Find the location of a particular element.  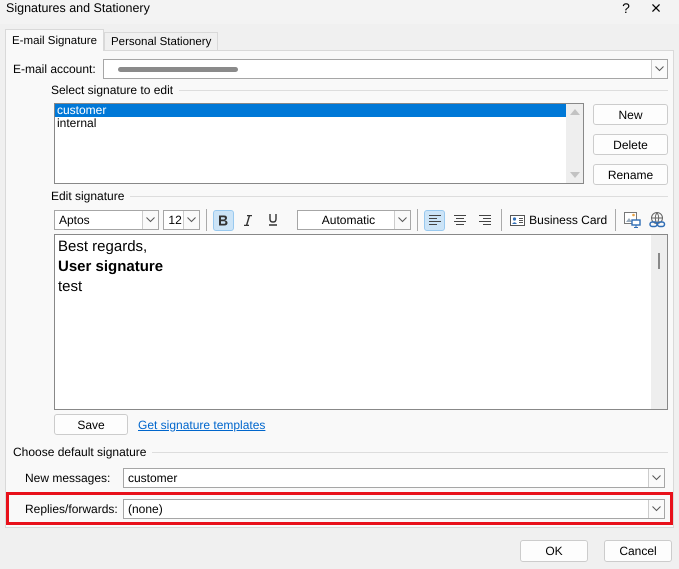

save-button: Save is located at coordinates (91, 424).